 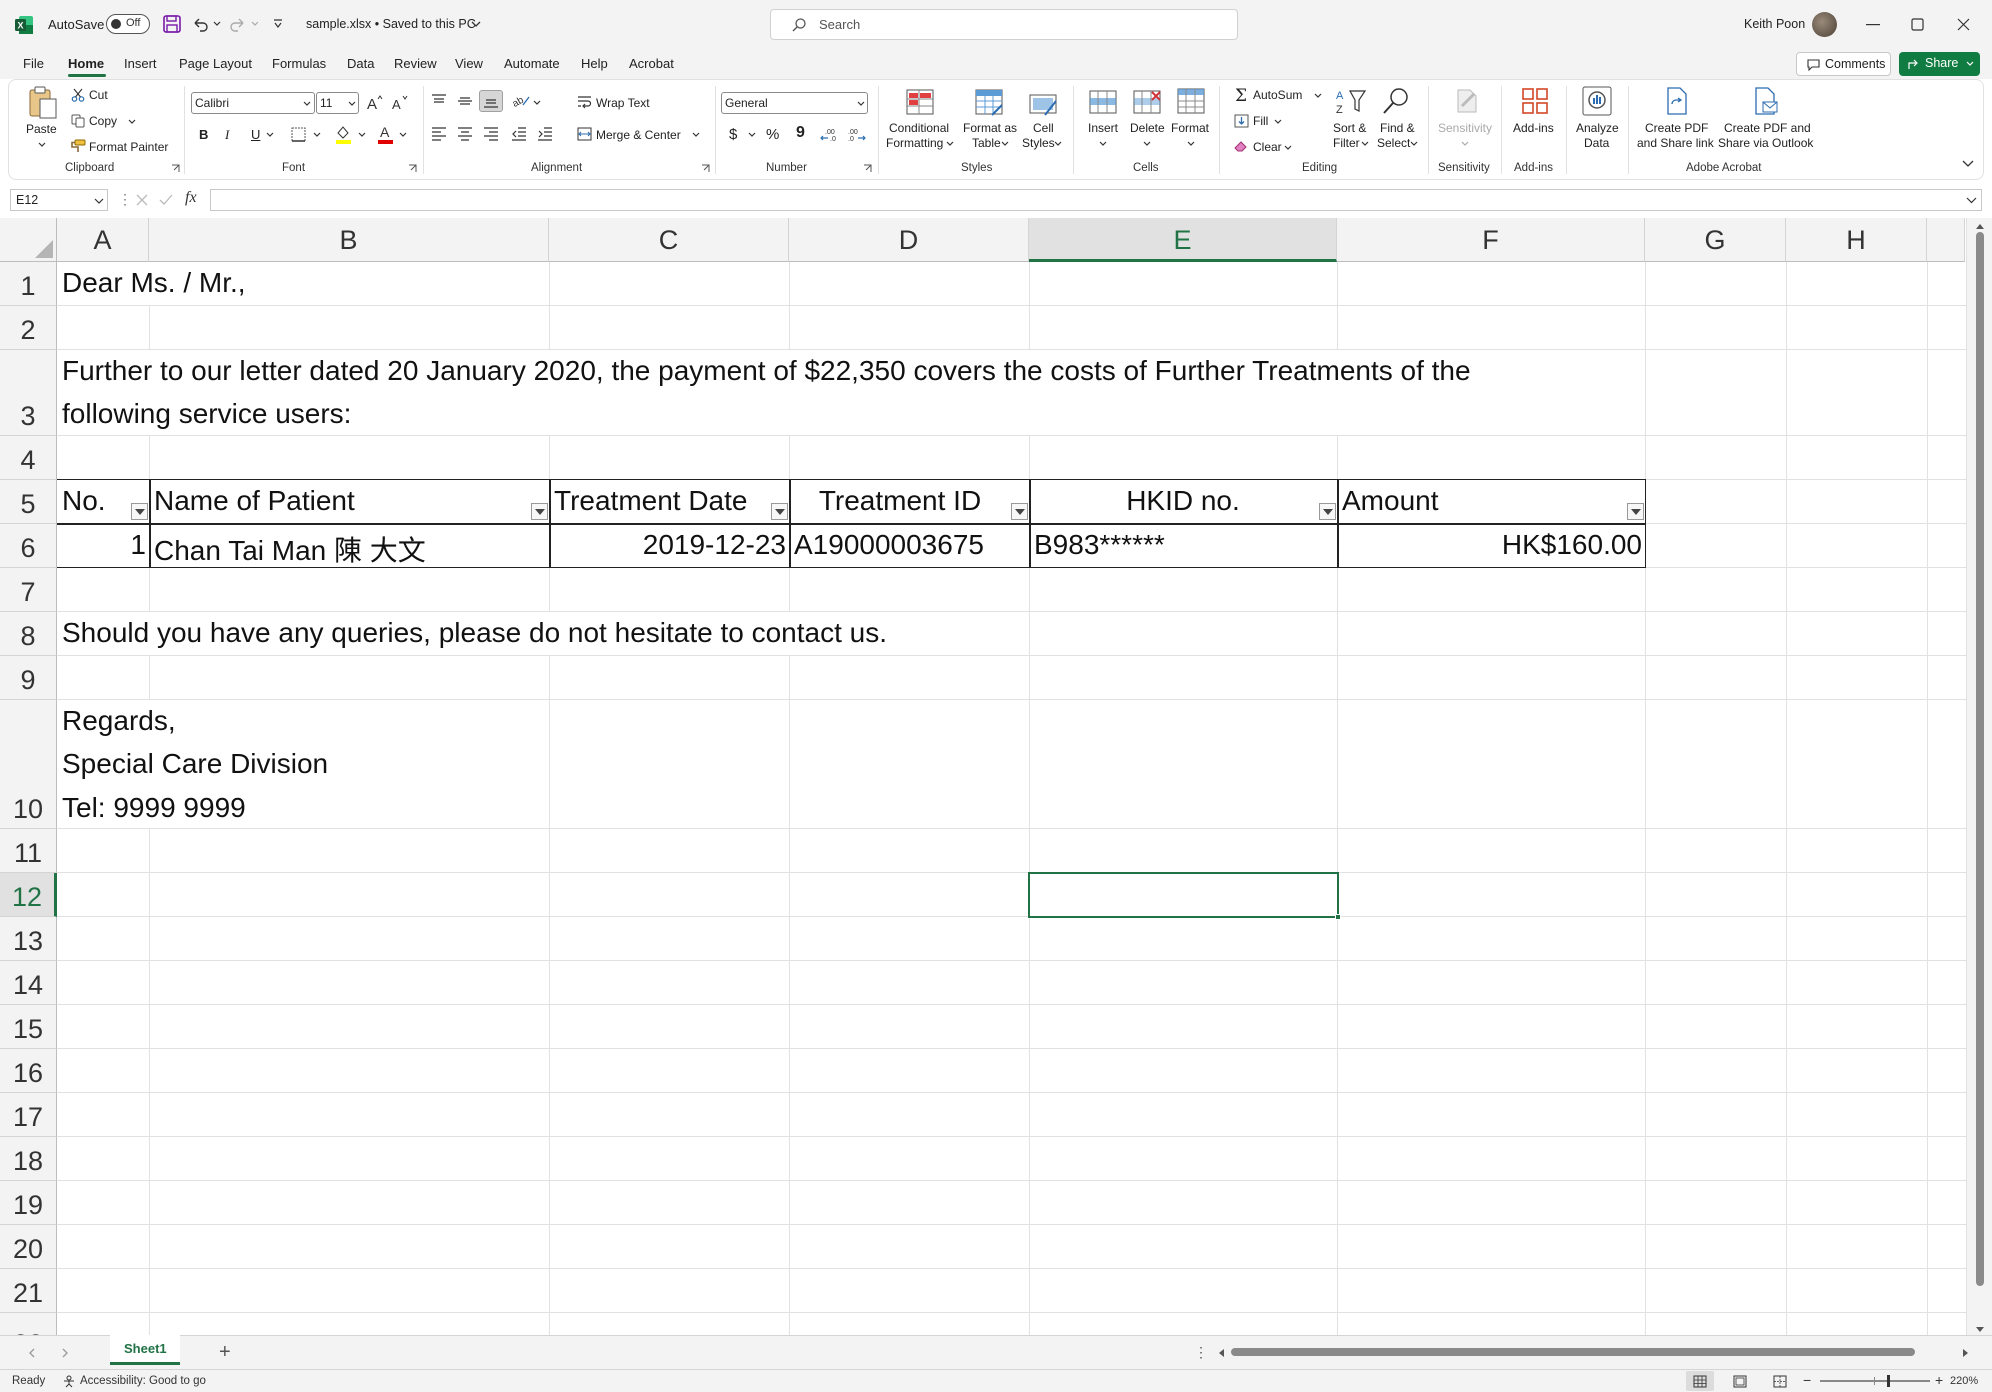 What do you see at coordinates (391, 24) in the screenshot?
I see `file-title: sample.xlsx • Saved to this PC` at bounding box center [391, 24].